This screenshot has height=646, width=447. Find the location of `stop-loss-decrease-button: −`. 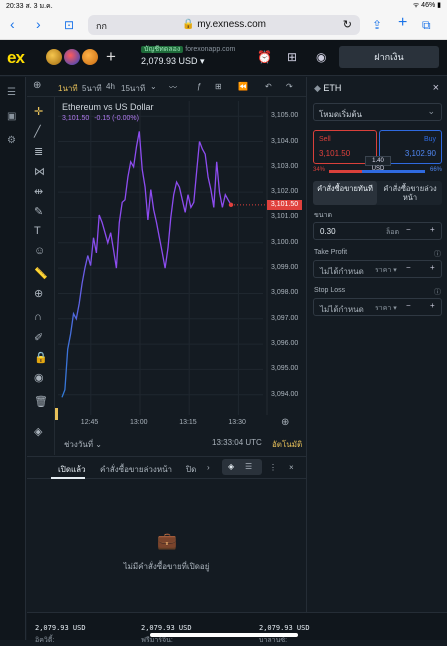

stop-loss-decrease-button: − is located at coordinates (408, 305).